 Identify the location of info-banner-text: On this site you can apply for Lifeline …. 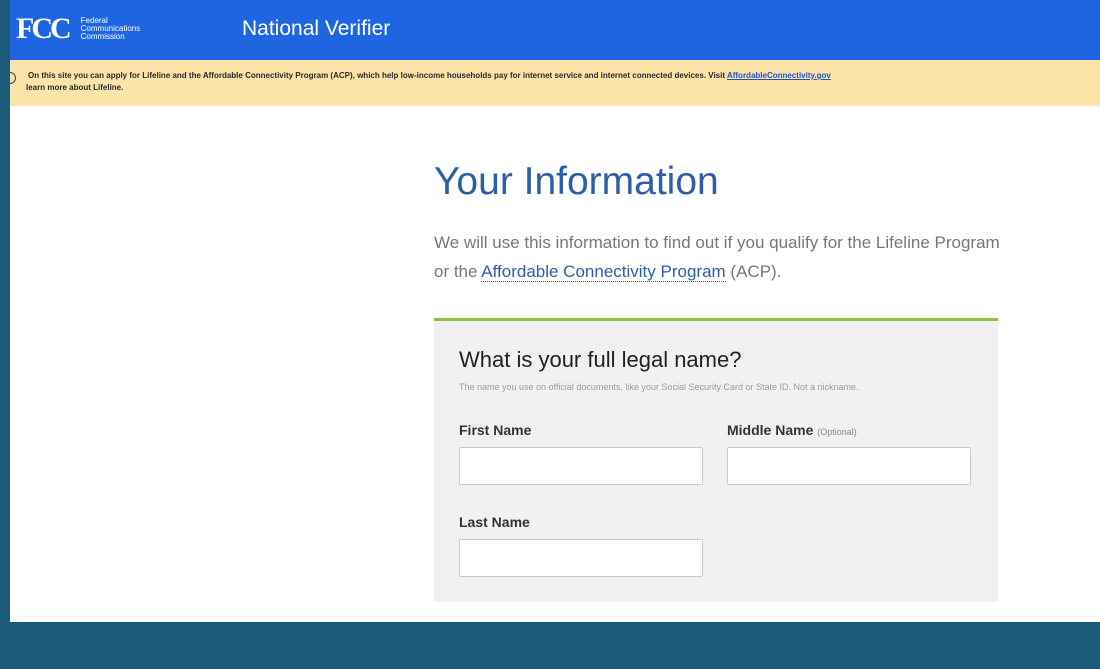
(377, 75).